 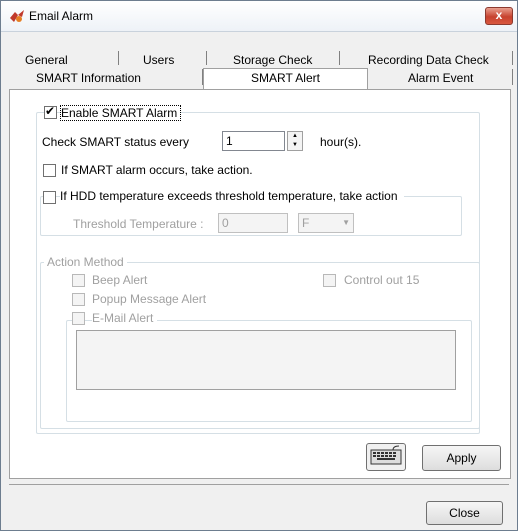 What do you see at coordinates (285, 79) in the screenshot?
I see `tab-smart-alert: SMART Alert` at bounding box center [285, 79].